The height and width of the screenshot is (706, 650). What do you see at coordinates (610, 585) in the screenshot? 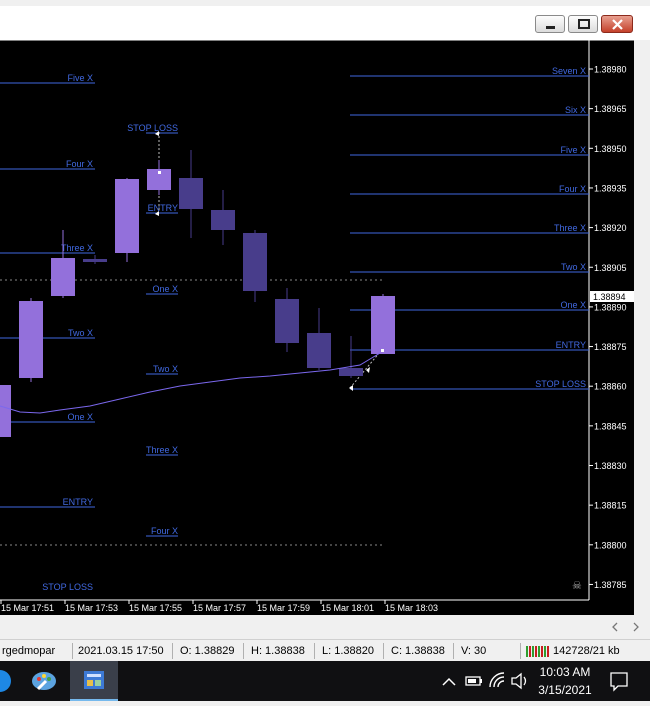
I see `price-label: 1.38785` at bounding box center [610, 585].